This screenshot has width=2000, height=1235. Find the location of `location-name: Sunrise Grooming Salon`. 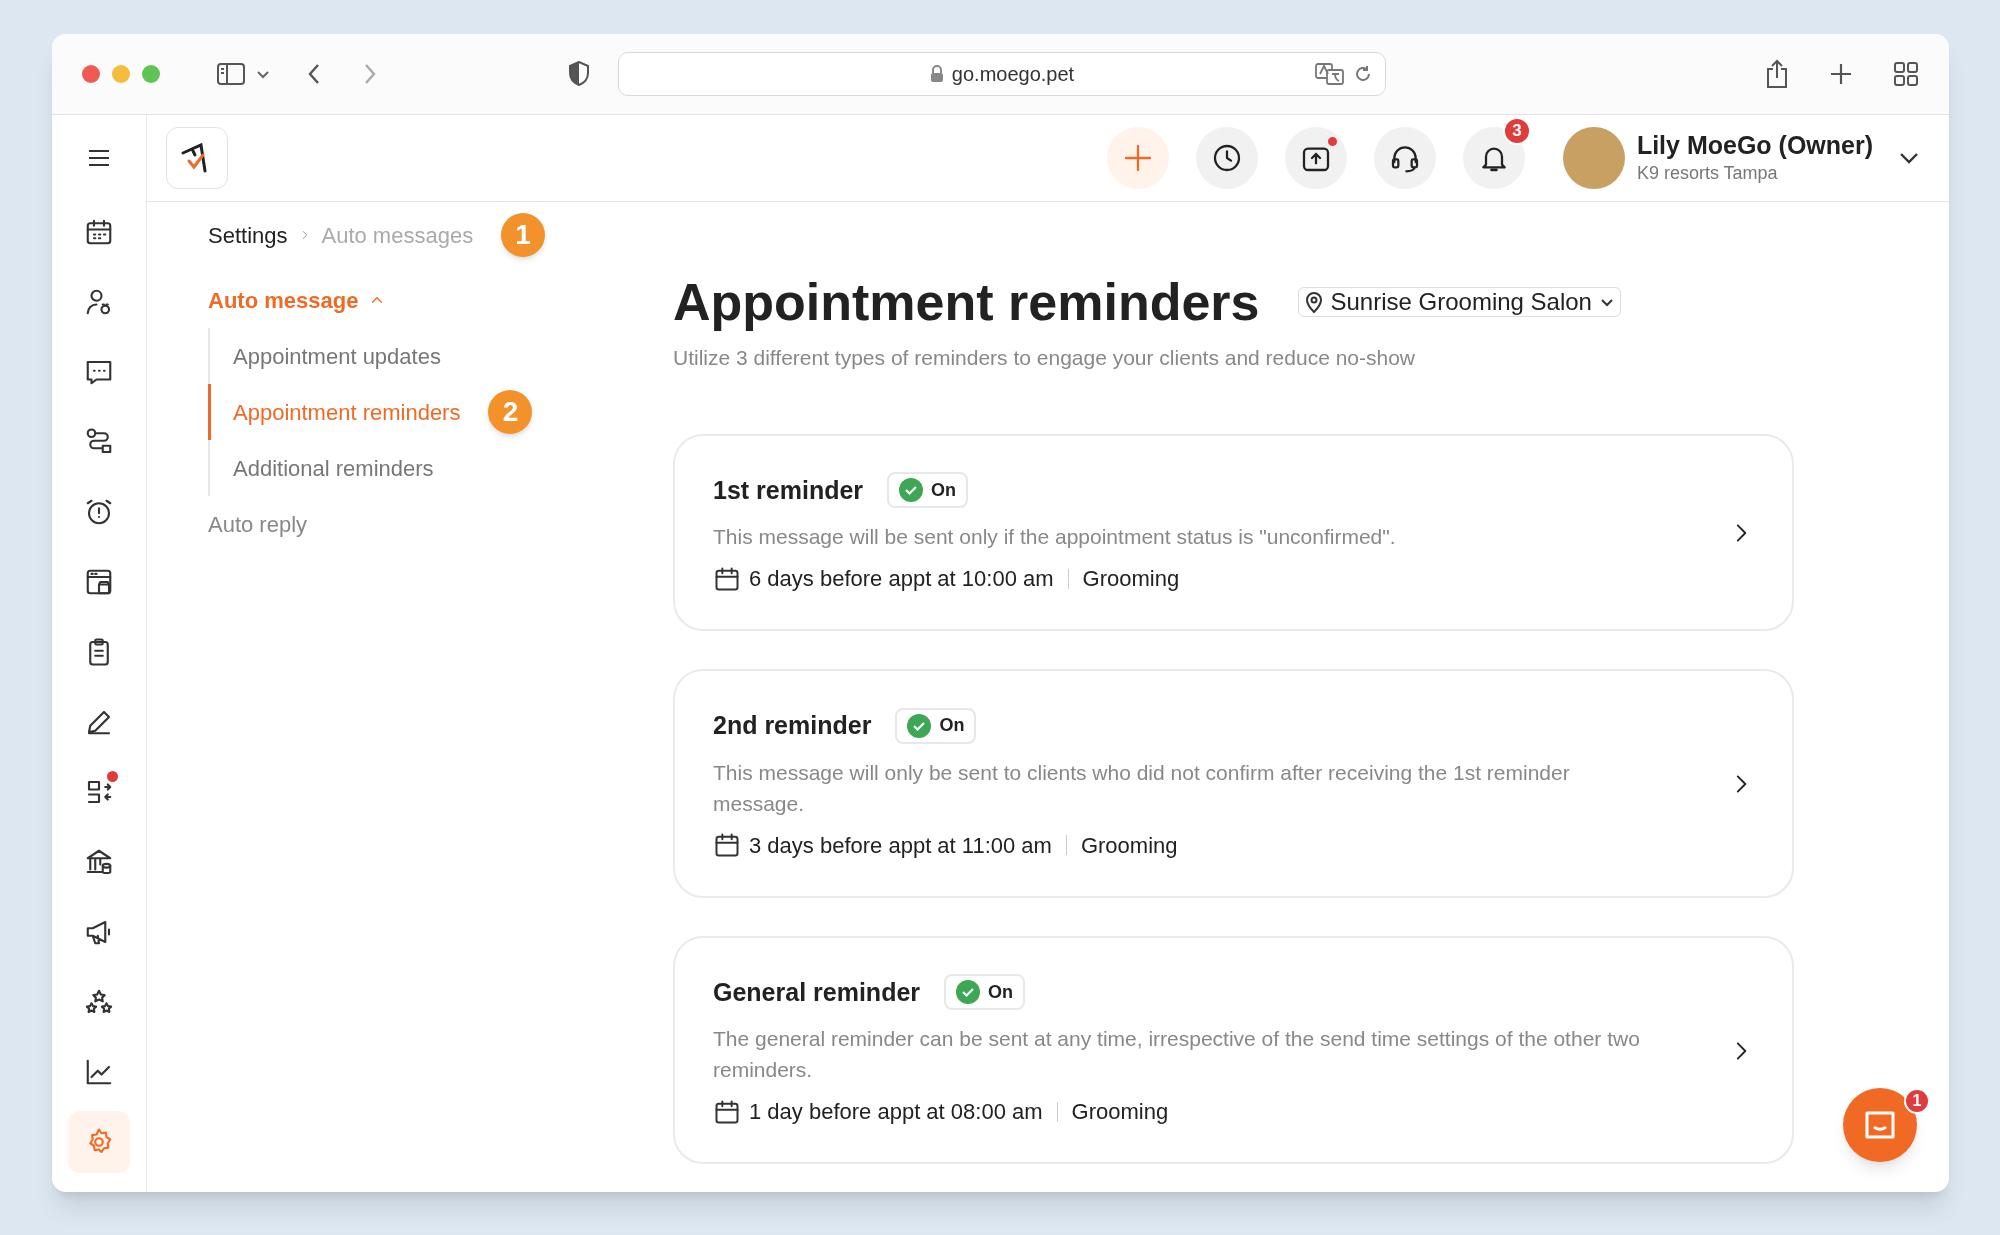

location-name: Sunrise Grooming Salon is located at coordinates (1461, 302).